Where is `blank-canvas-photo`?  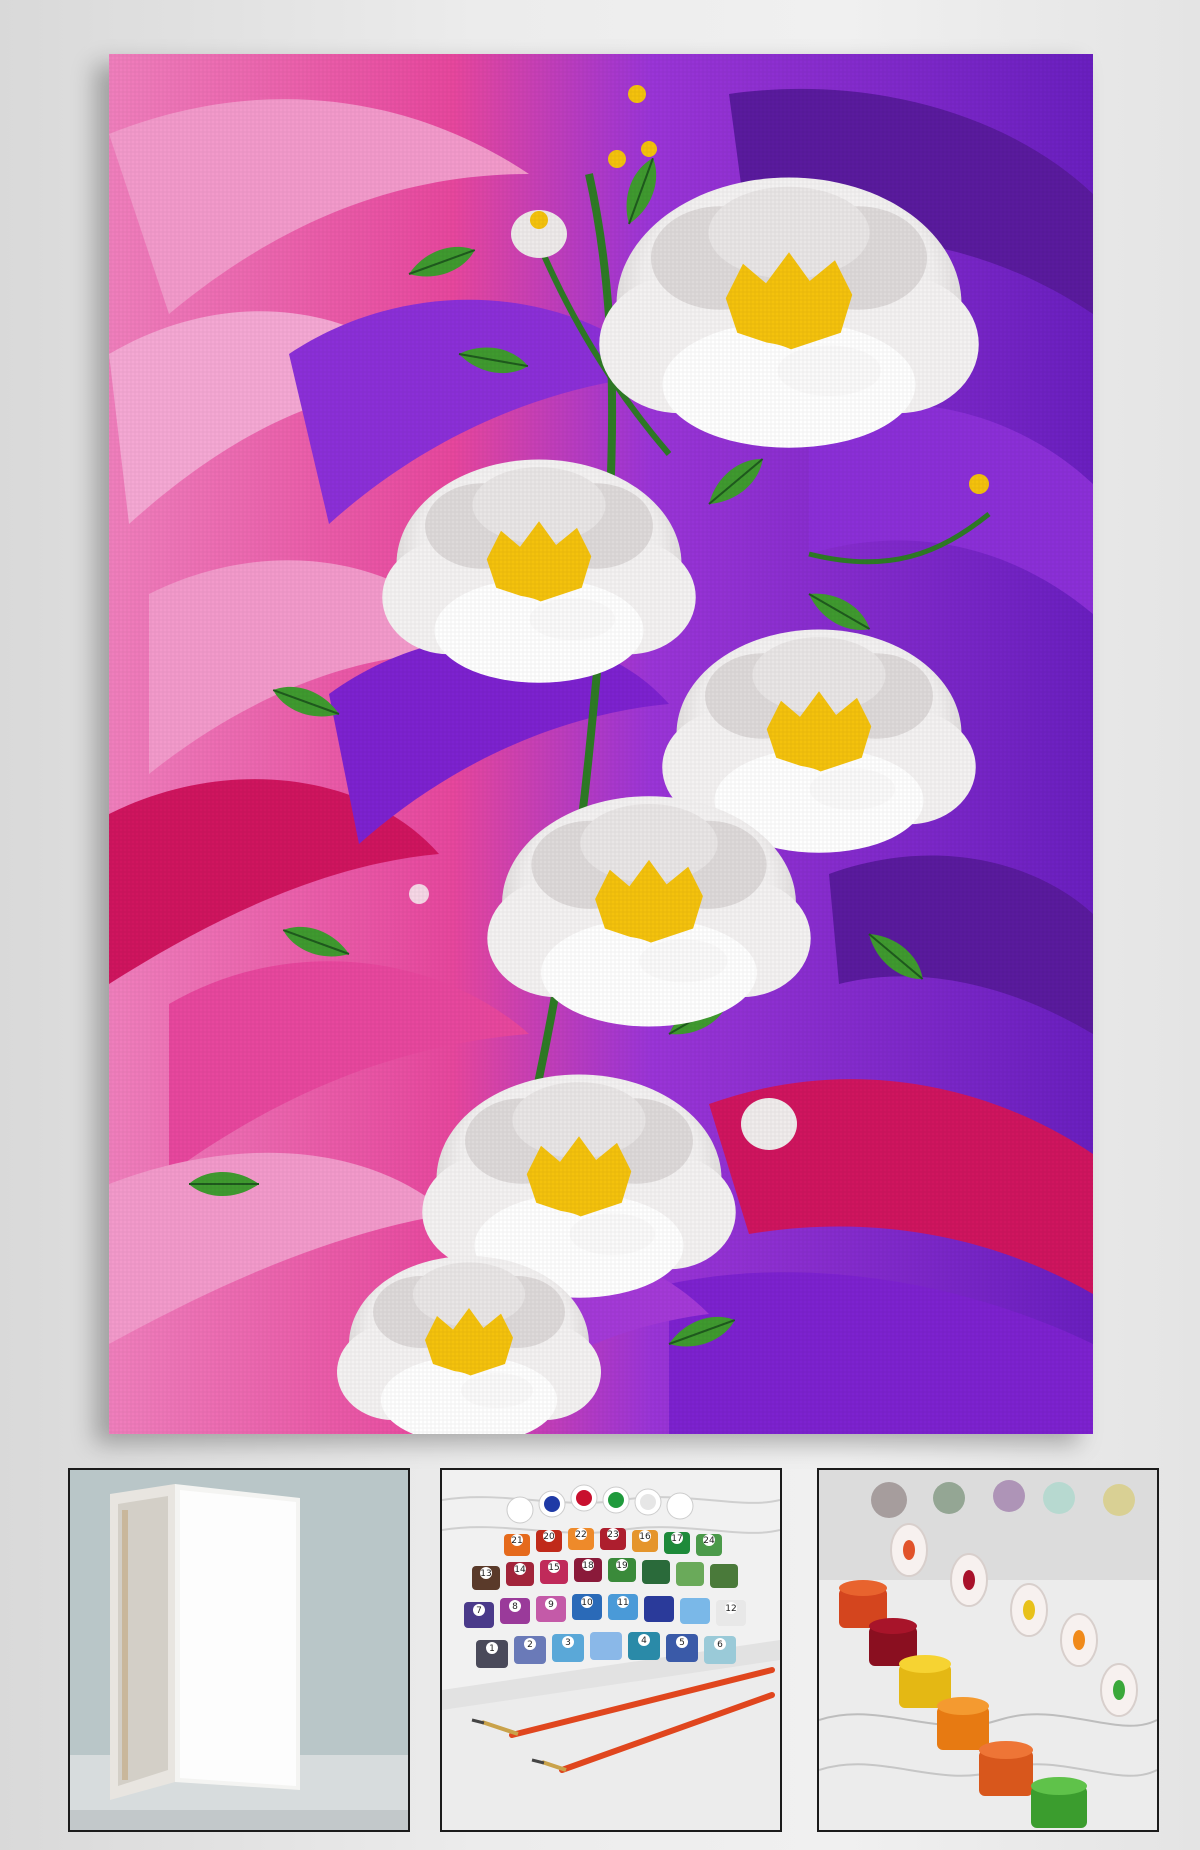
blank-canvas-photo is located at coordinates (239, 1650).